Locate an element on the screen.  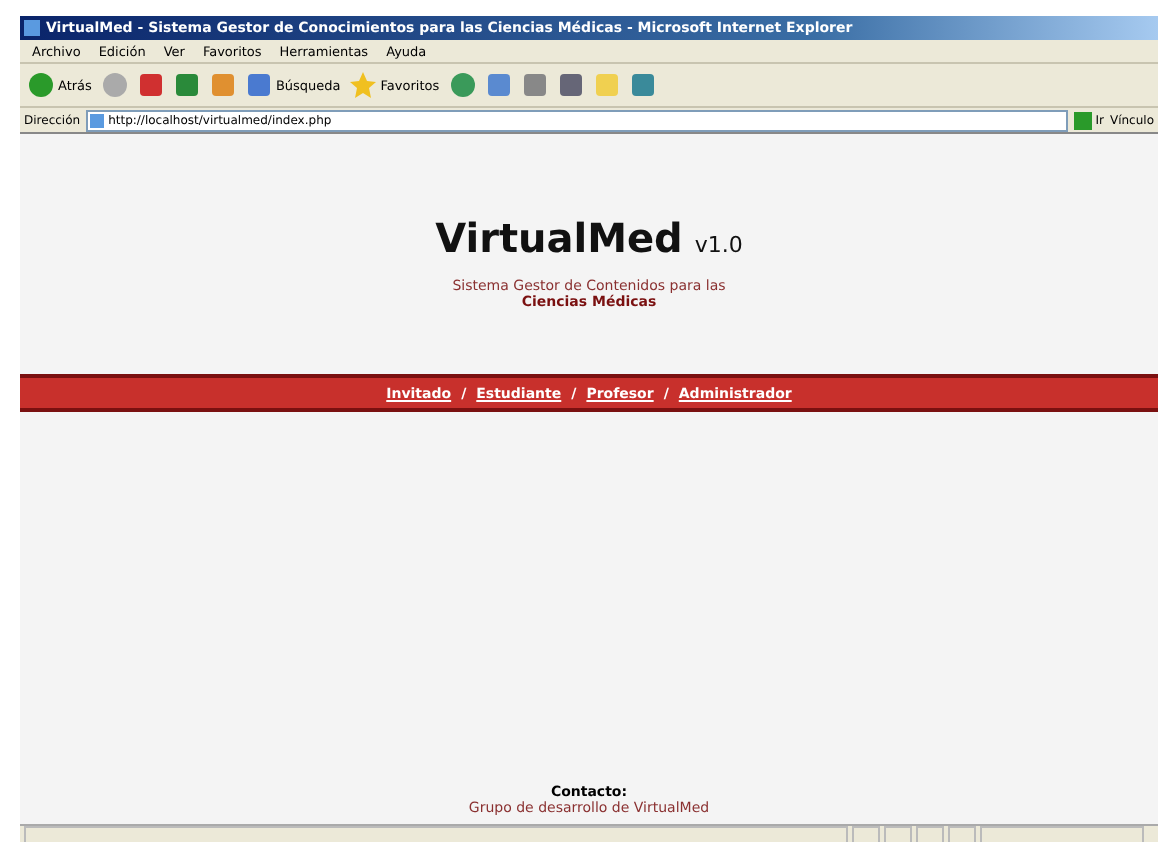
favorites-icon is located at coordinates (363, 85).